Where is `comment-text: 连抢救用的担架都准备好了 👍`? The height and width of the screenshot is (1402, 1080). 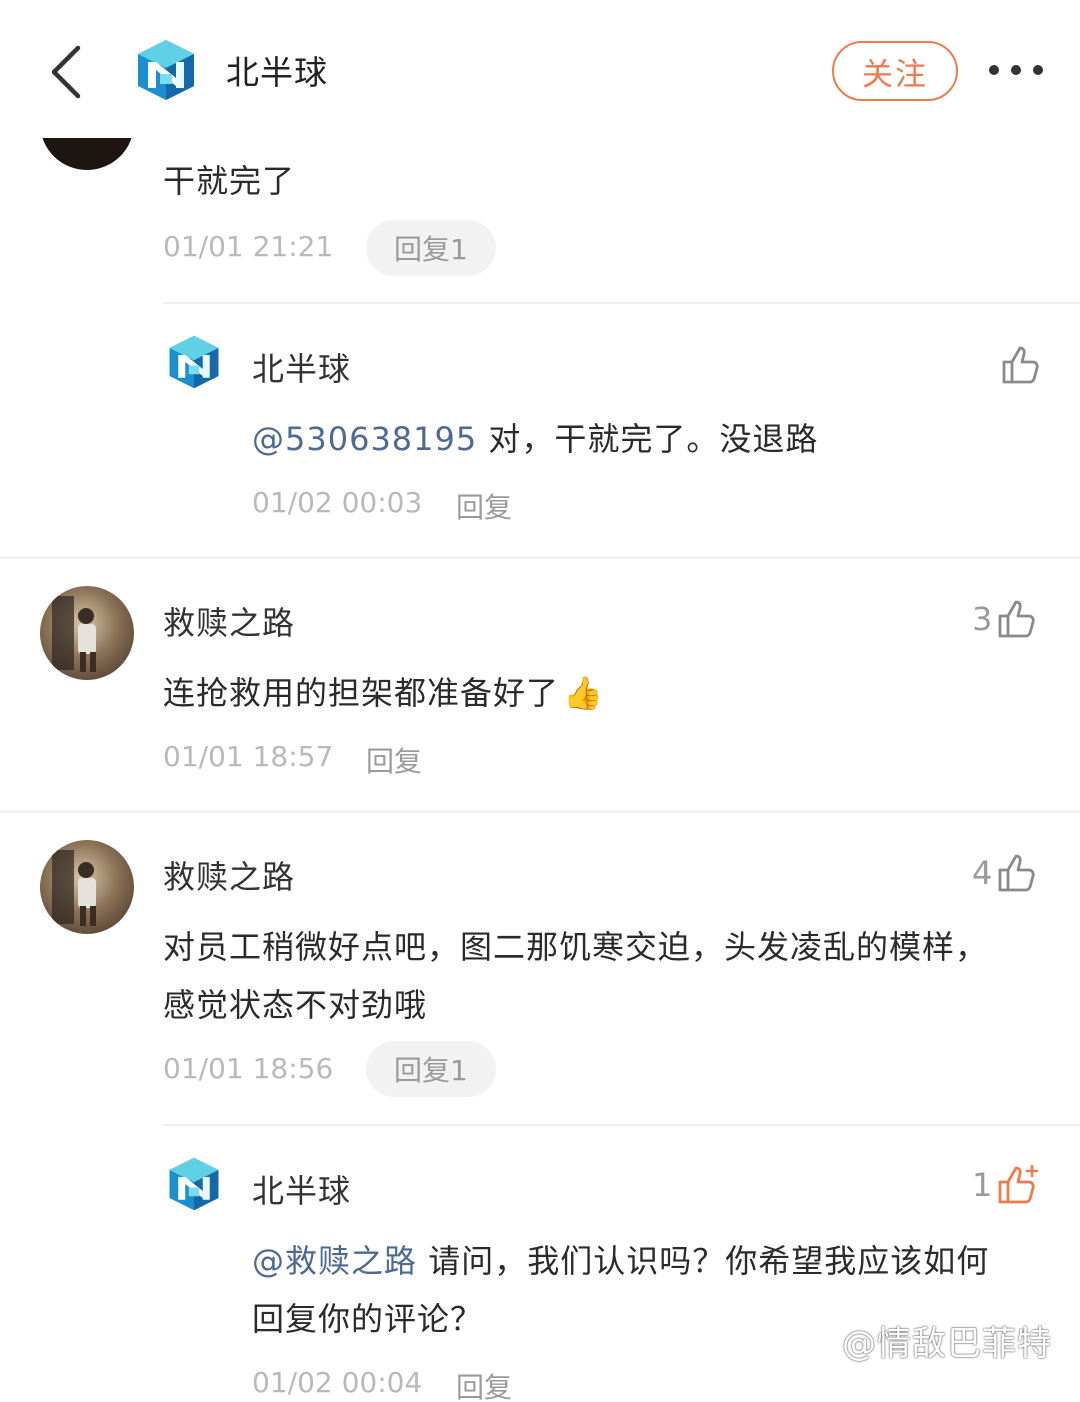
comment-text: 连抢救用的担架都准备好了 👍 is located at coordinates (383, 691).